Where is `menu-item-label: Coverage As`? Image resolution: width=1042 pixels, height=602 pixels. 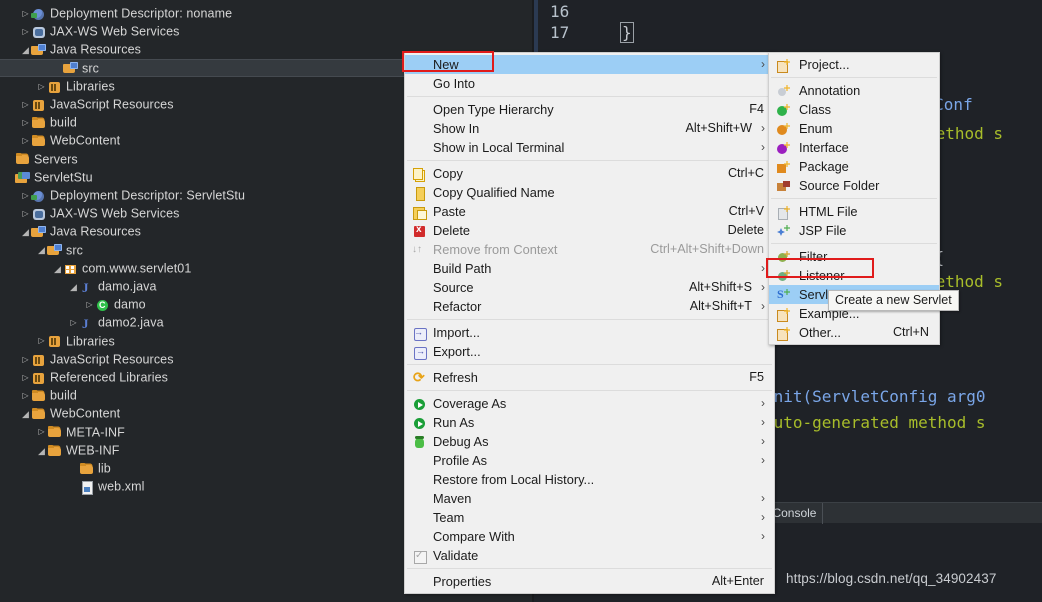
menu-item-label: Coverage As is located at coordinates (470, 403).